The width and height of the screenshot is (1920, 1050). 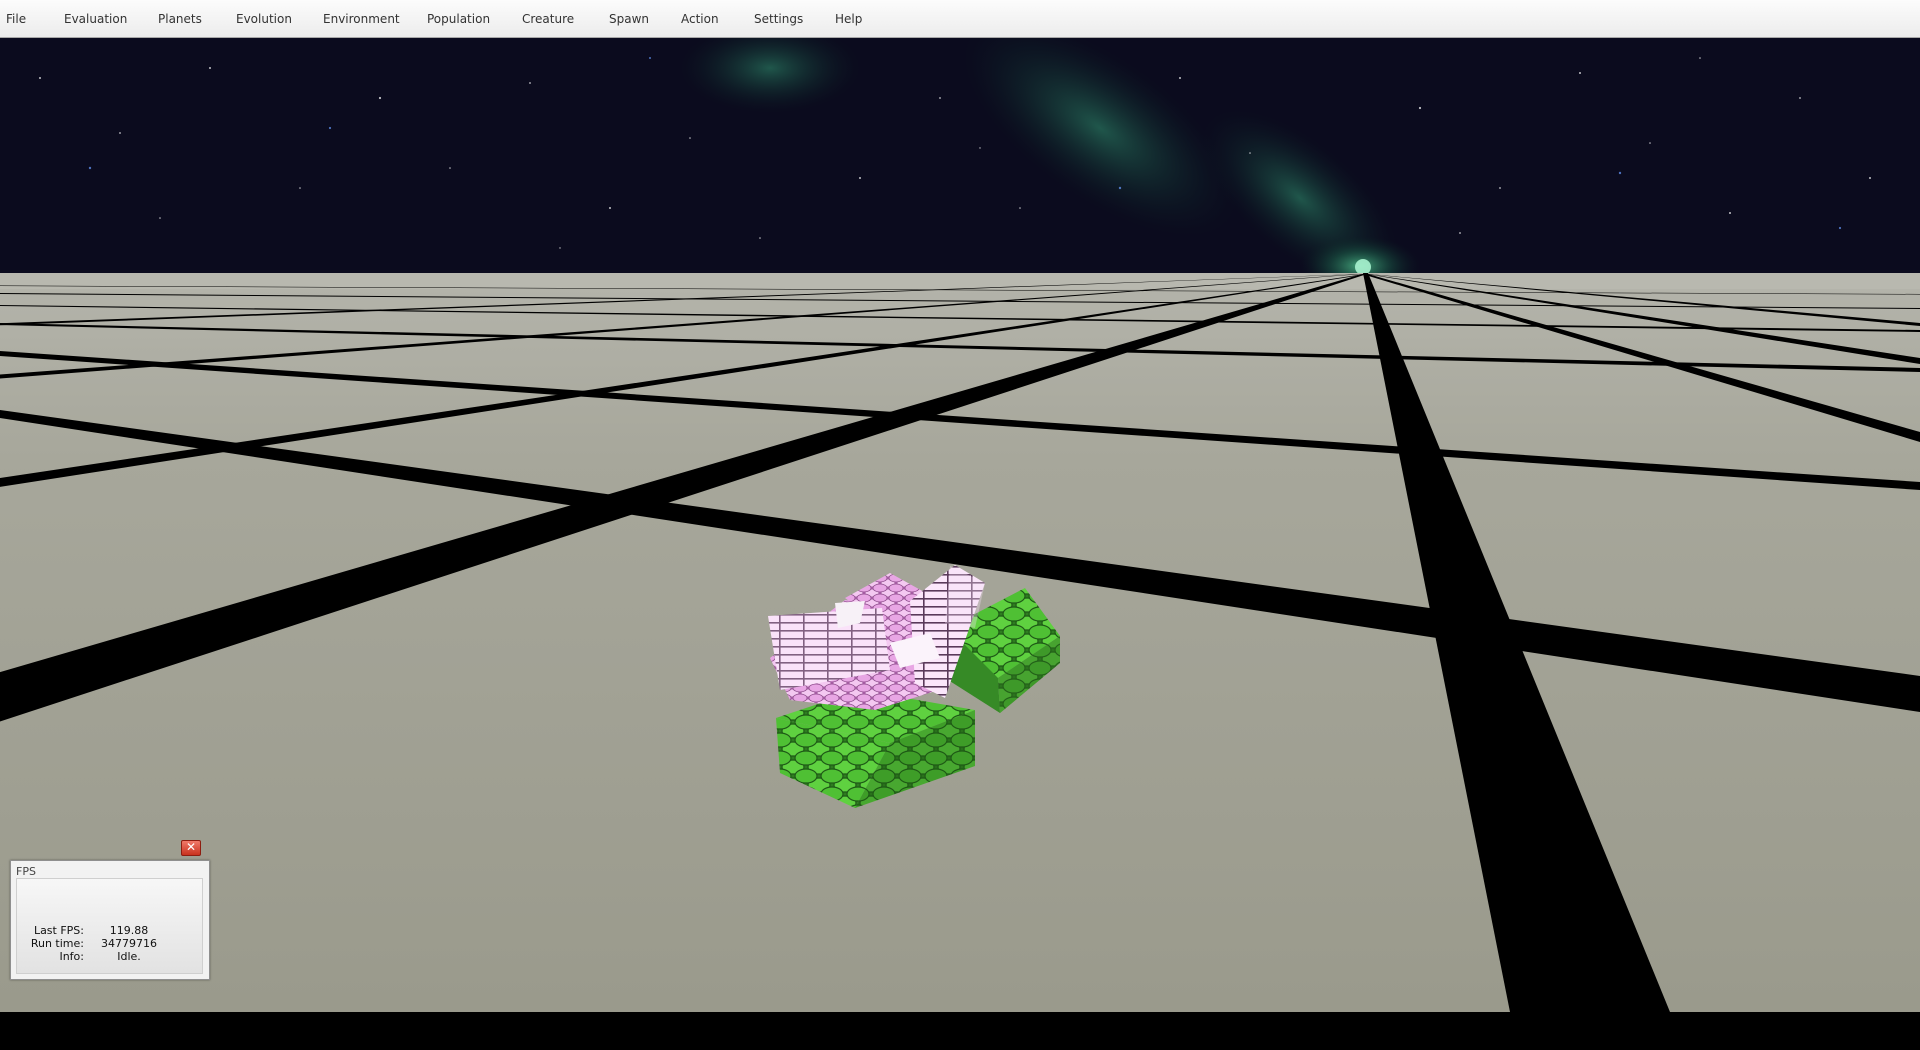 I want to click on fps-value: 34779716, so click(x=129, y=943).